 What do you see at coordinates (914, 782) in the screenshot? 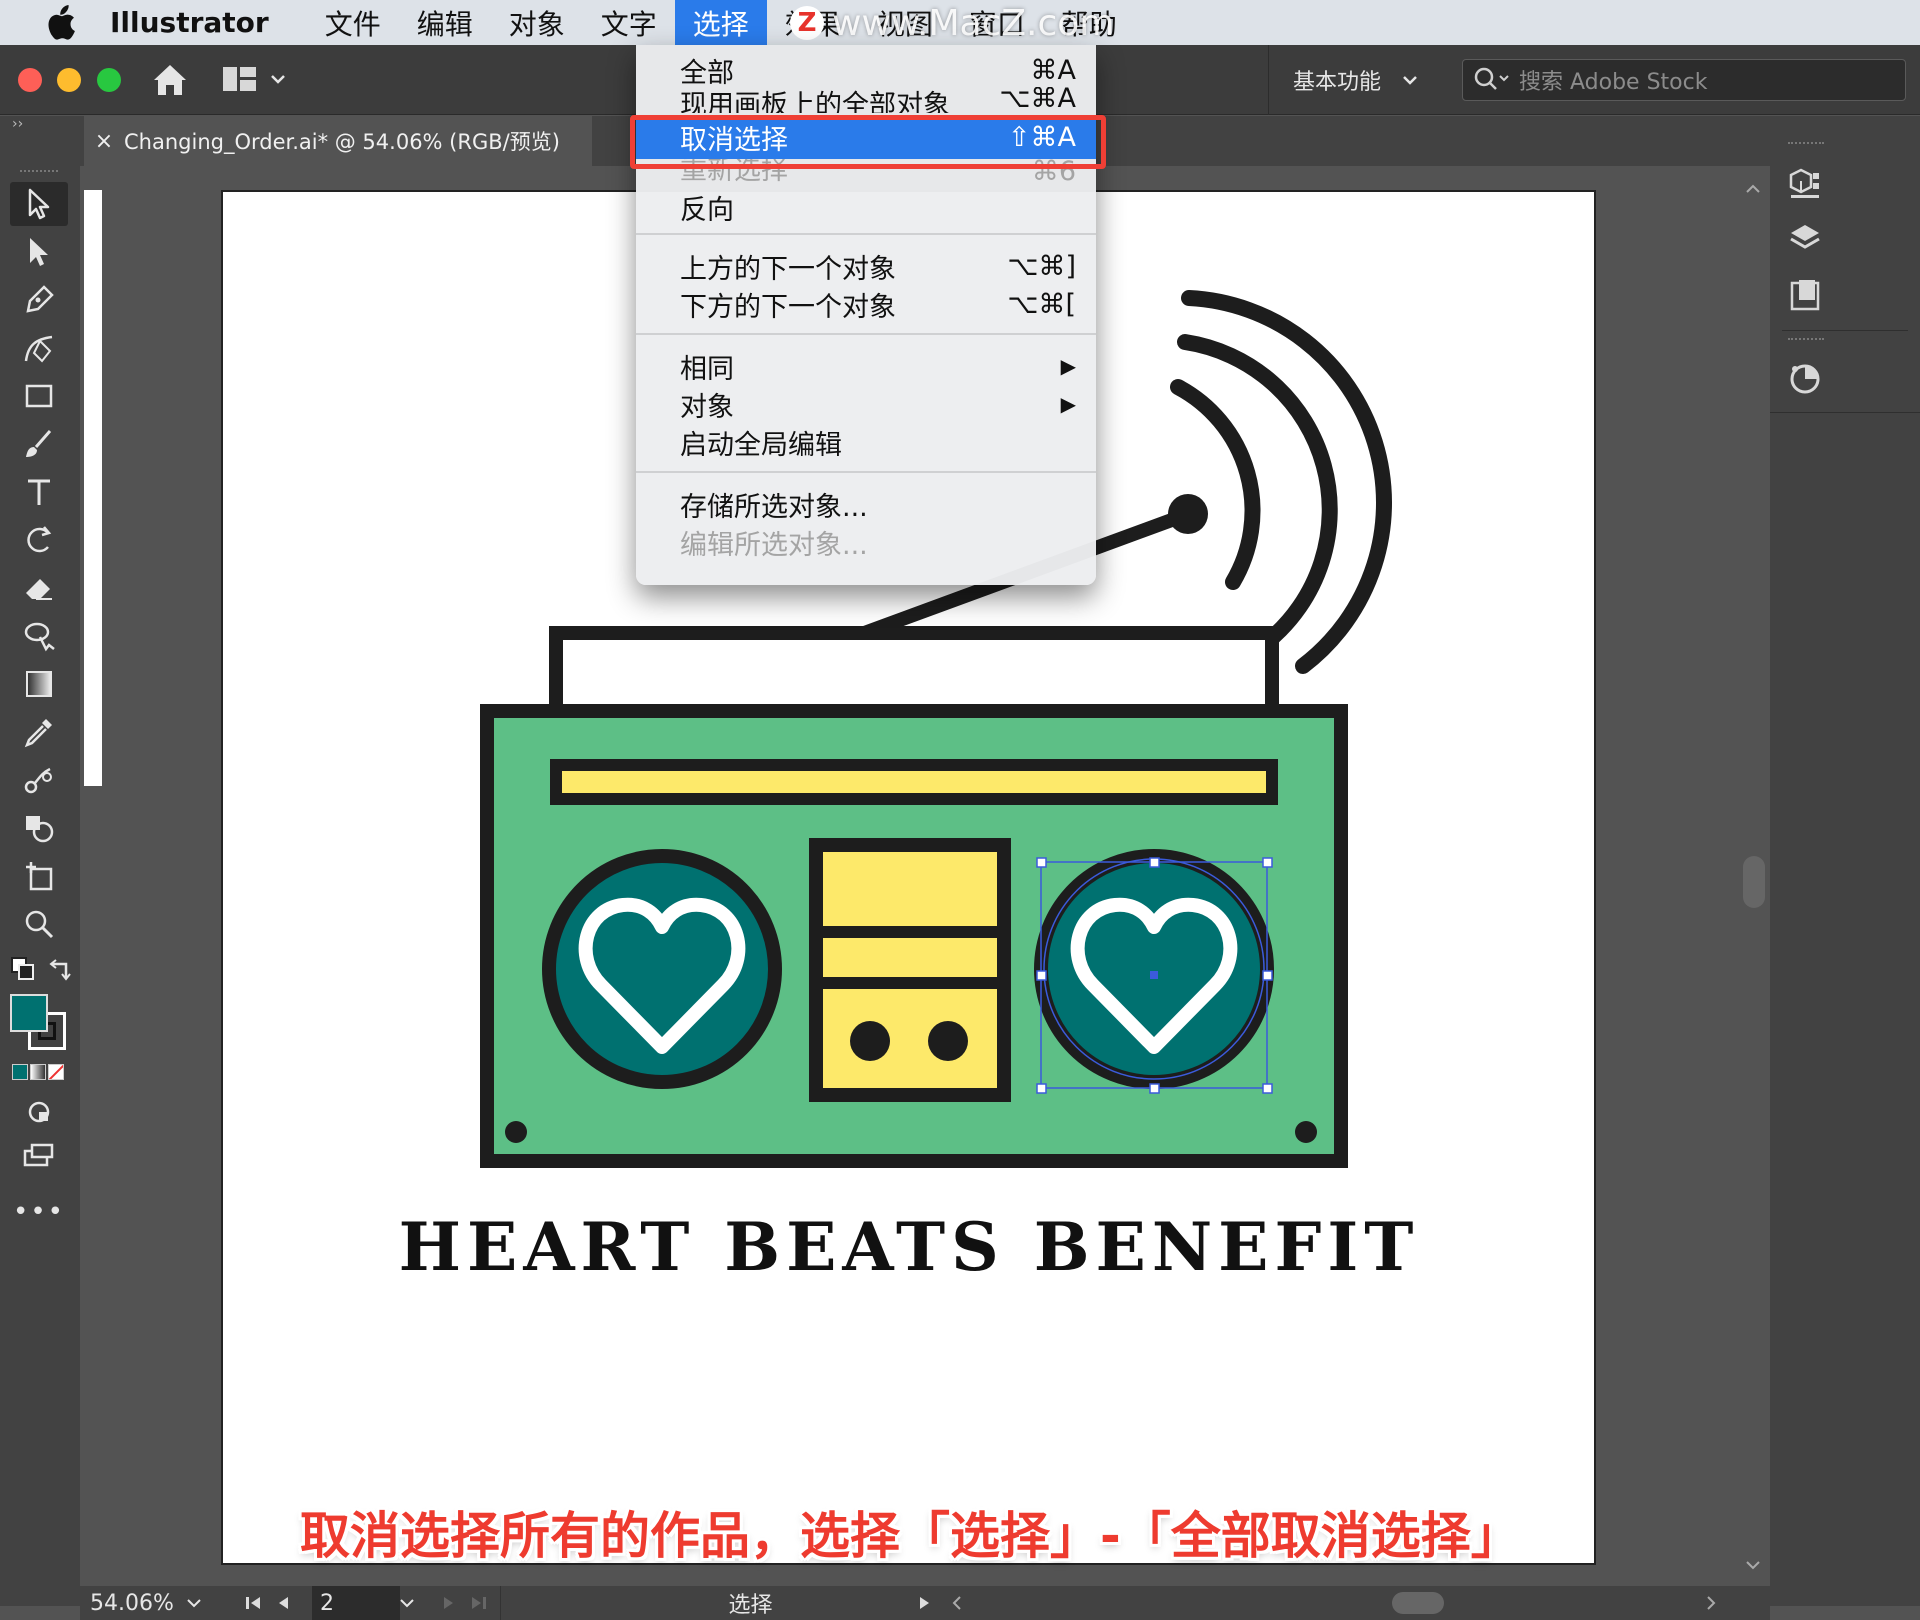
I see `tuner-strip` at bounding box center [914, 782].